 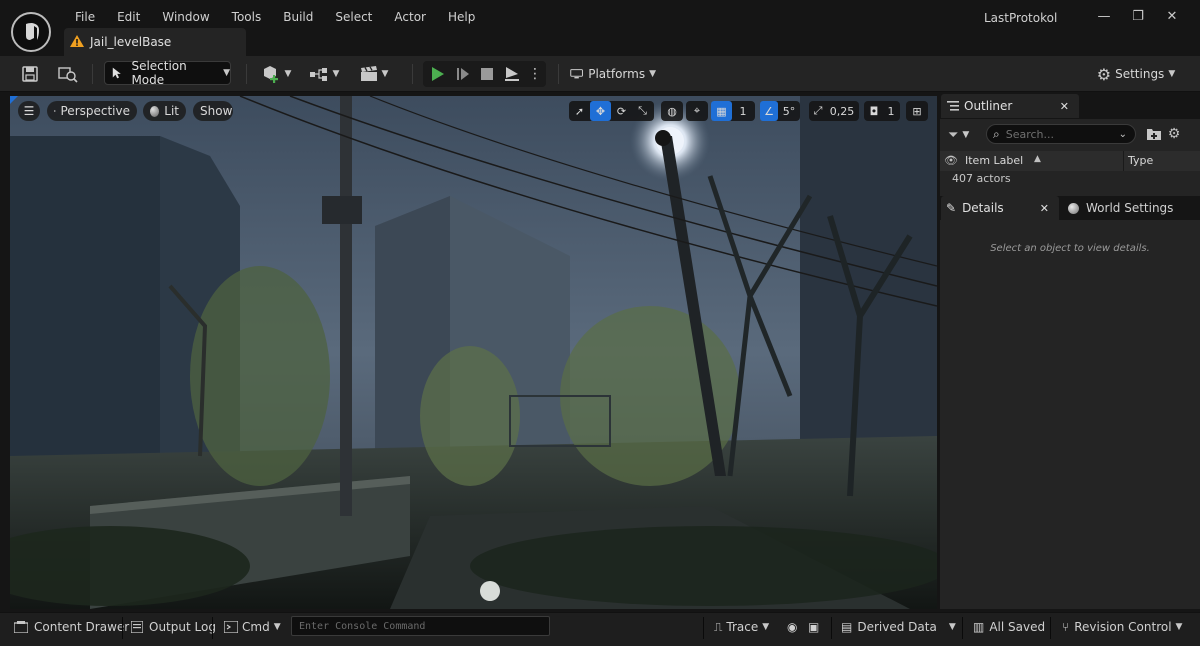 I want to click on trace-label: Trace, so click(x=742, y=627).